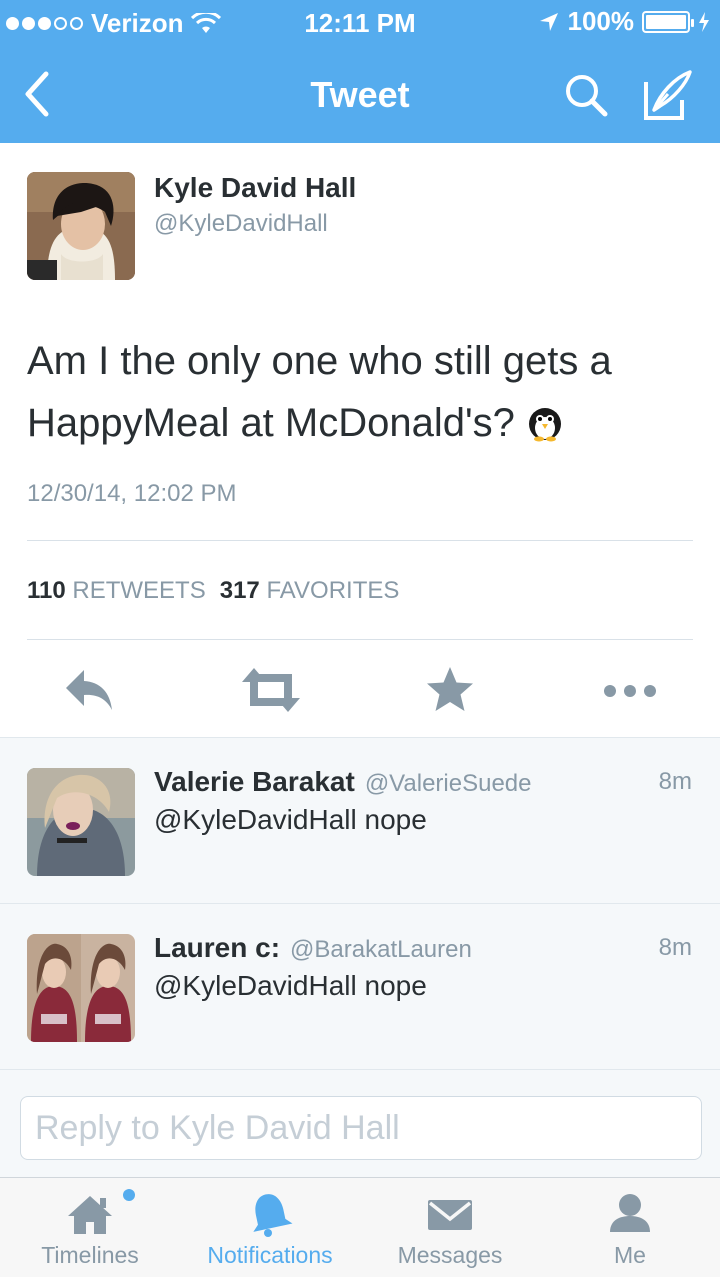 The width and height of the screenshot is (720, 1277). I want to click on tab-messages: Messages, so click(450, 1227).